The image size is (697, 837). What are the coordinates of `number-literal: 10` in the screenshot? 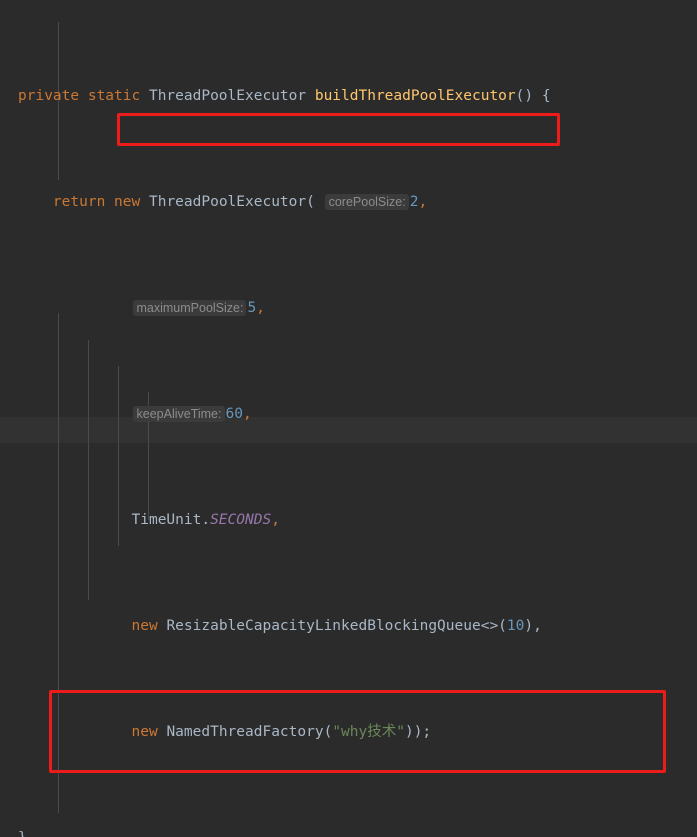 It's located at (515, 625).